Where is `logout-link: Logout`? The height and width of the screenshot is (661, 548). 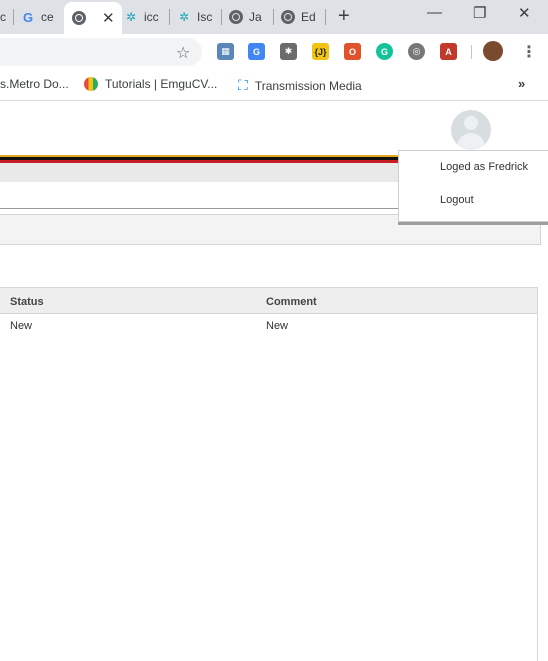 logout-link: Logout is located at coordinates (457, 200).